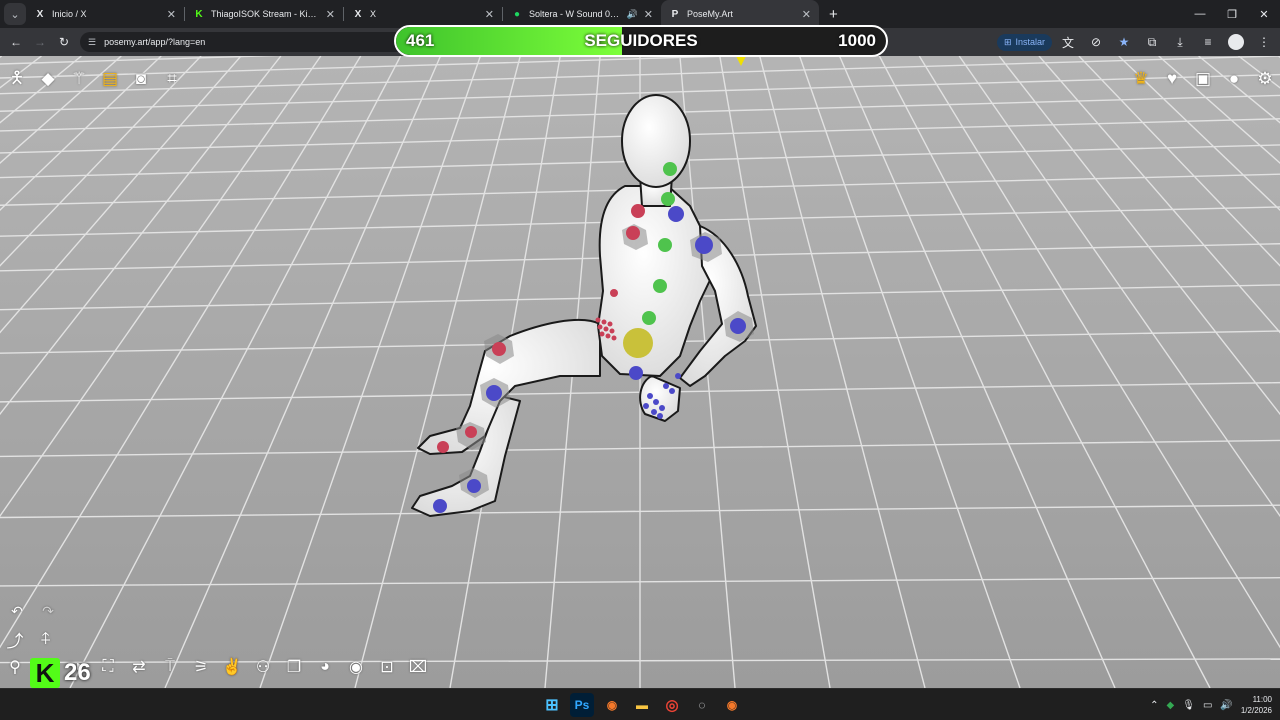  I want to click on figure-icon: 🯅, so click(17, 79).